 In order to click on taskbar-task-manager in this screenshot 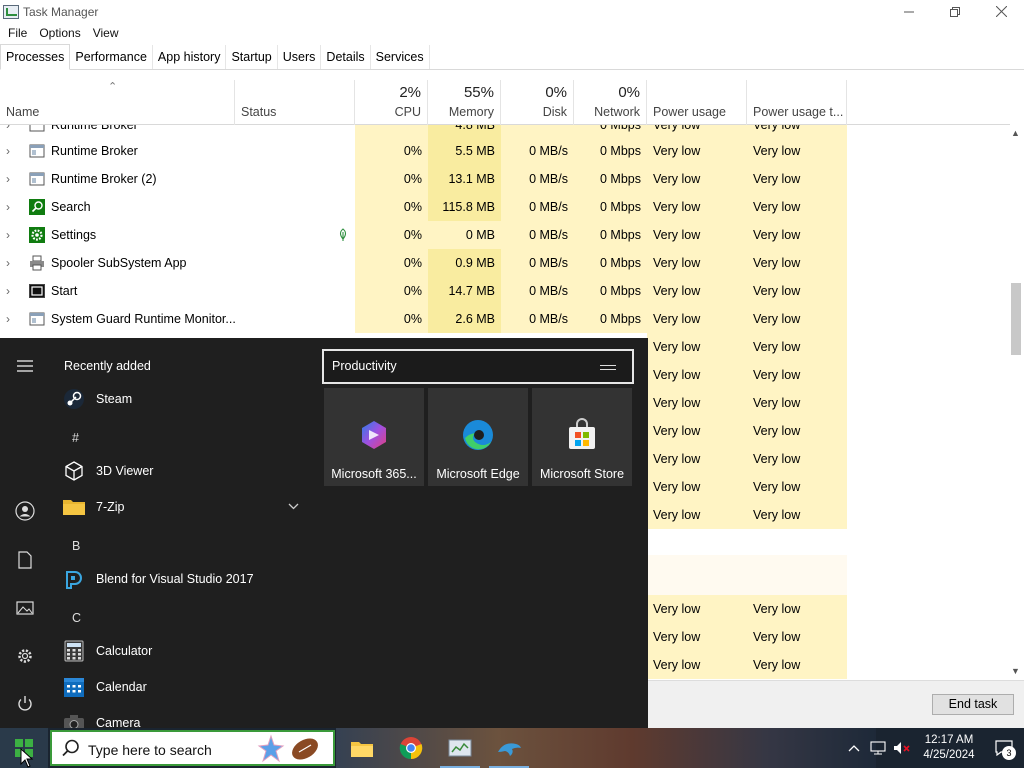, I will do `click(460, 748)`.